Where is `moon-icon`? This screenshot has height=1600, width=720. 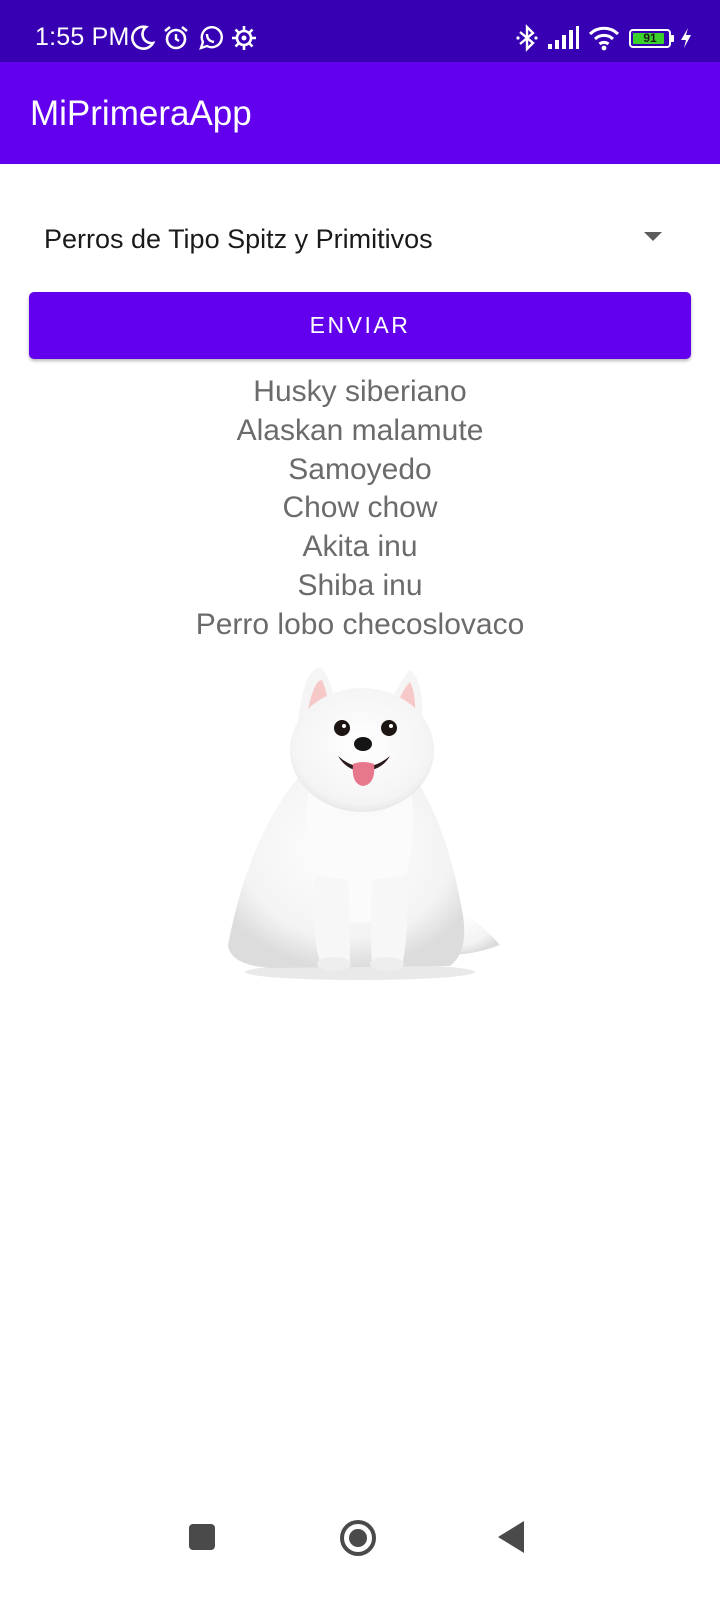 moon-icon is located at coordinates (143, 38).